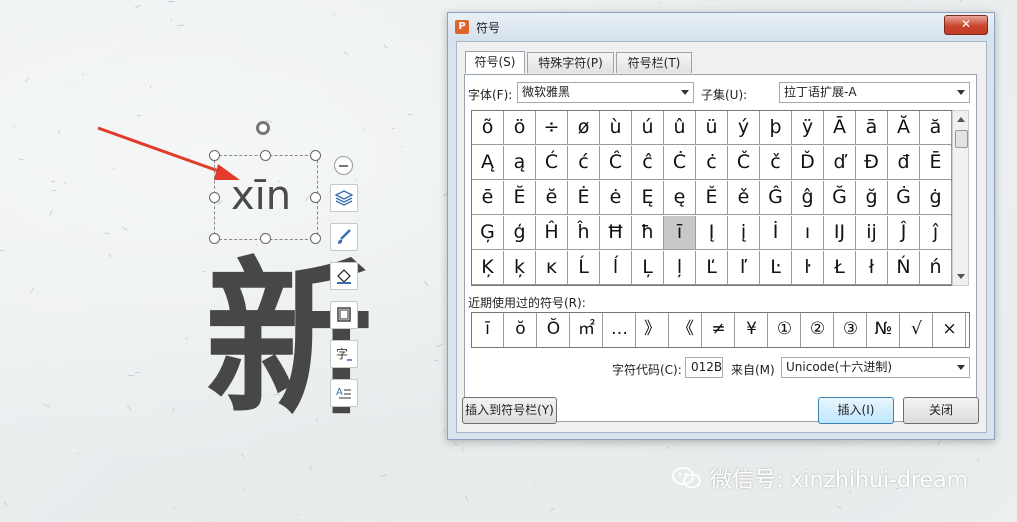  What do you see at coordinates (520, 163) in the screenshot?
I see `symbol-cell: ą` at bounding box center [520, 163].